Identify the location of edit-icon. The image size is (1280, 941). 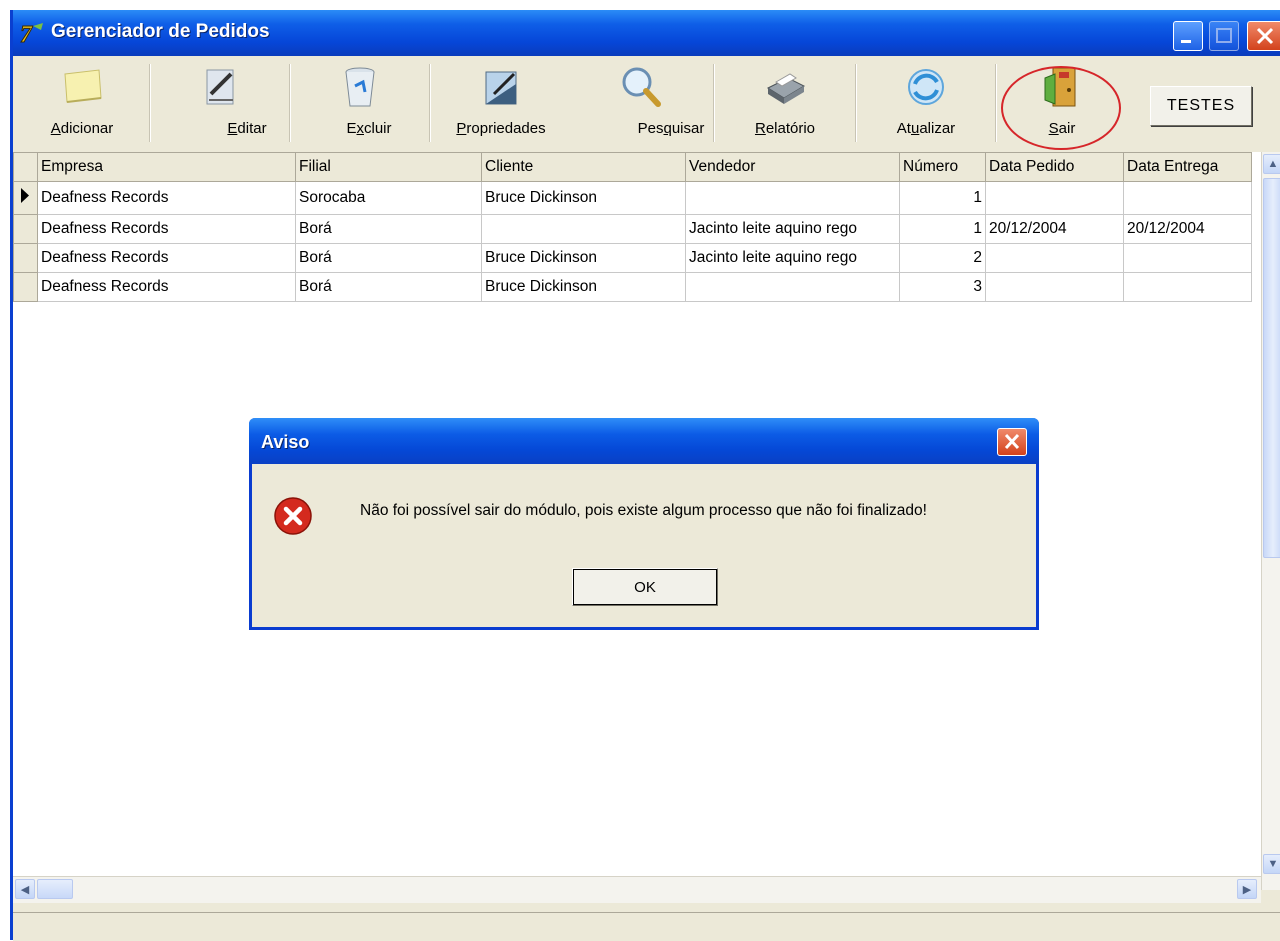
(220, 87).